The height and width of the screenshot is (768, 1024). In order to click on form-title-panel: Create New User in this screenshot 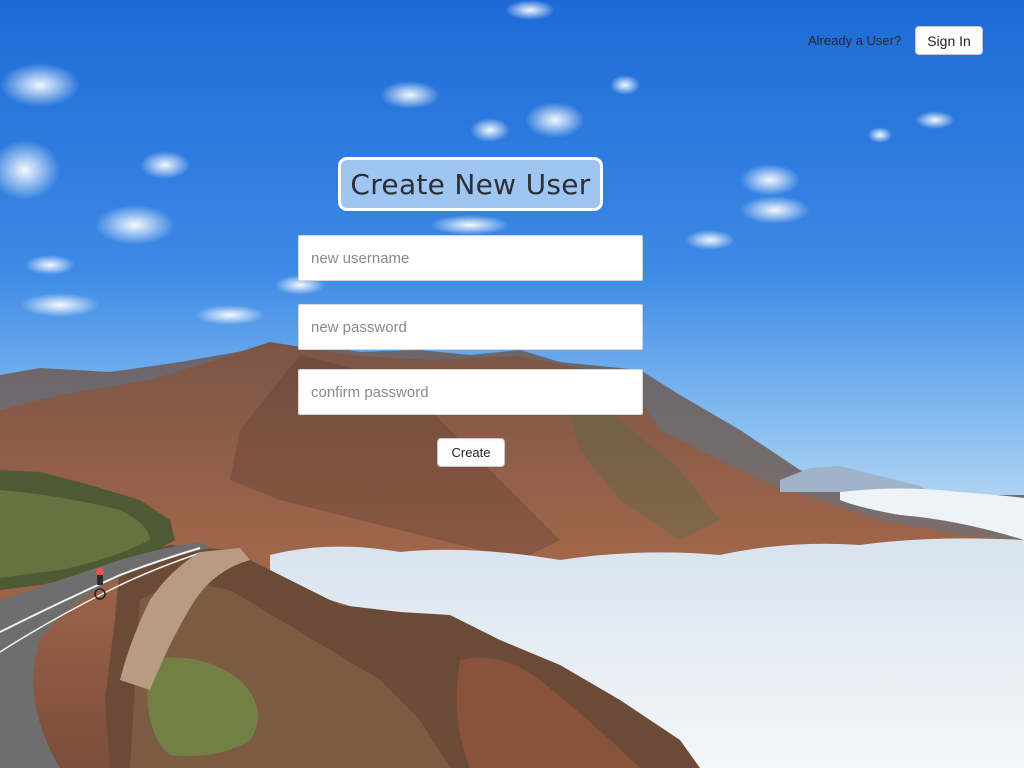, I will do `click(470, 184)`.